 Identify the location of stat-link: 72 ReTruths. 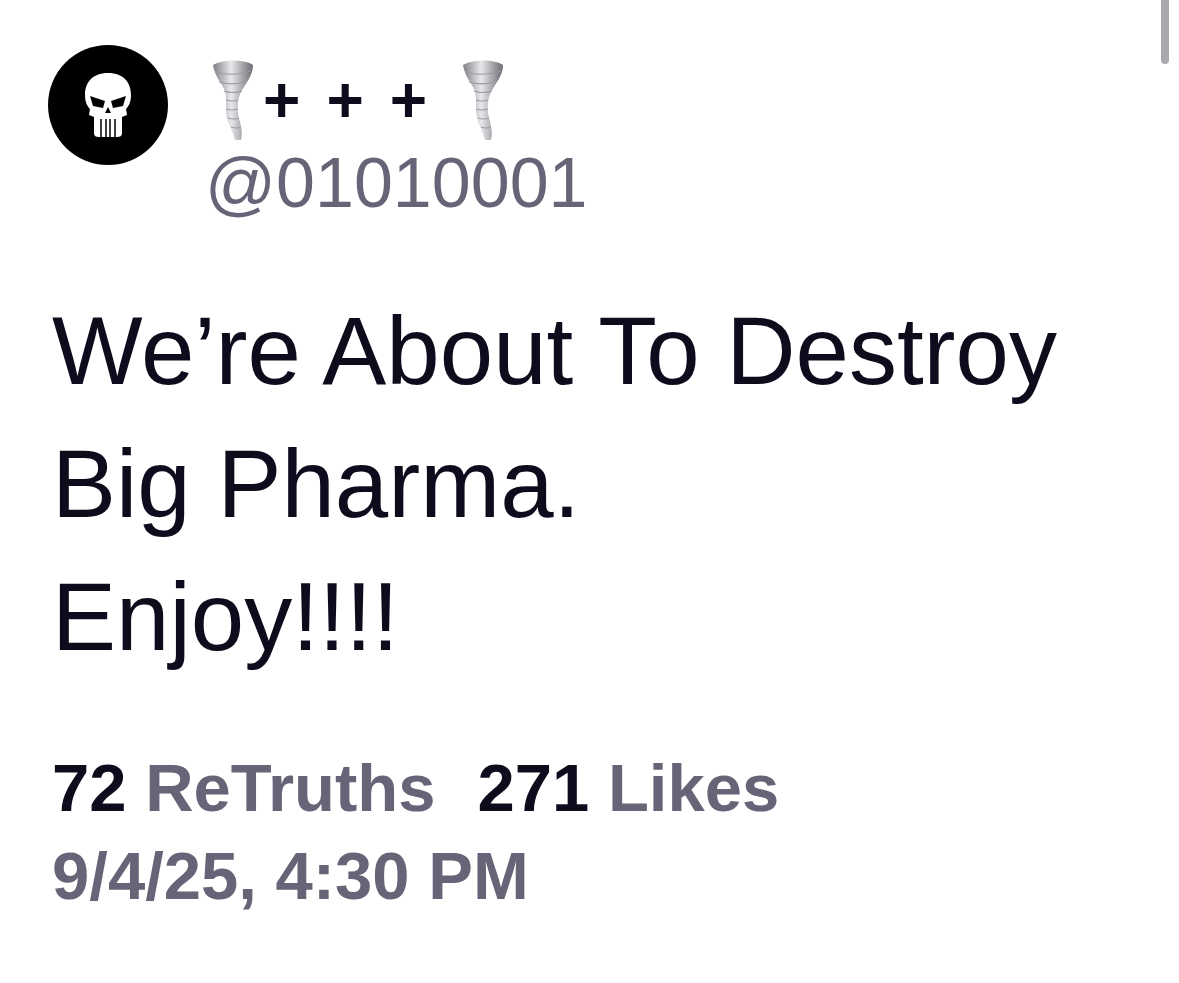
(244, 788).